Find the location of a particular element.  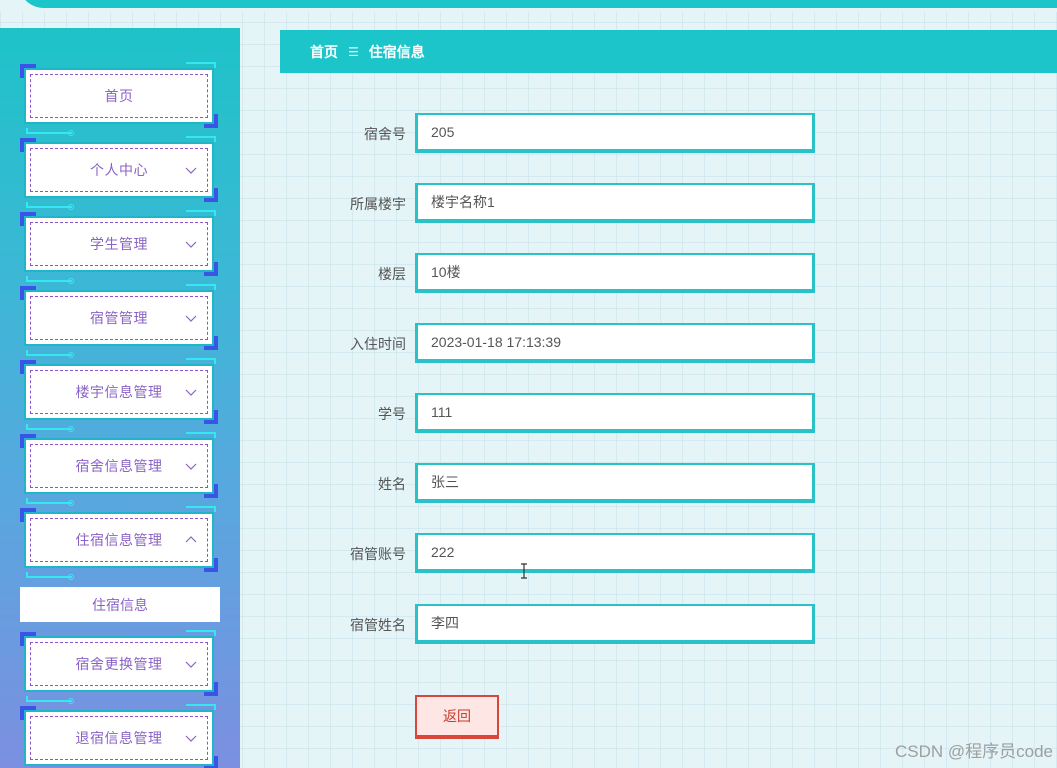

breadcrumb-current: 住宿信息 is located at coordinates (396, 51).